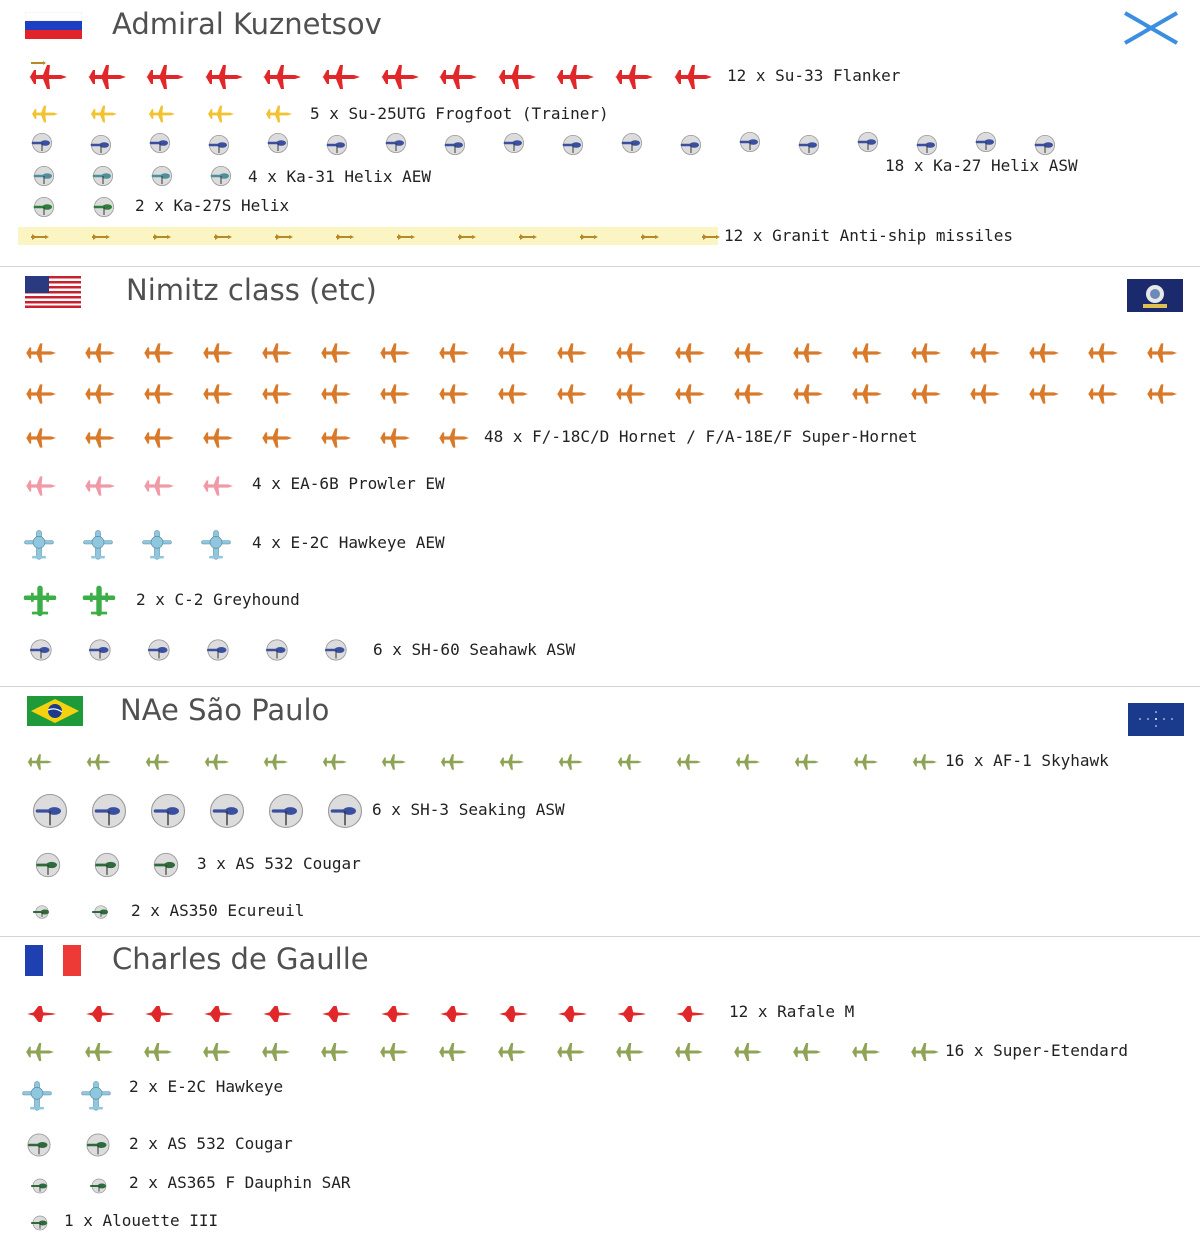  I want to click on group-label: 2 x AS 532 Cougar, so click(211, 1143).